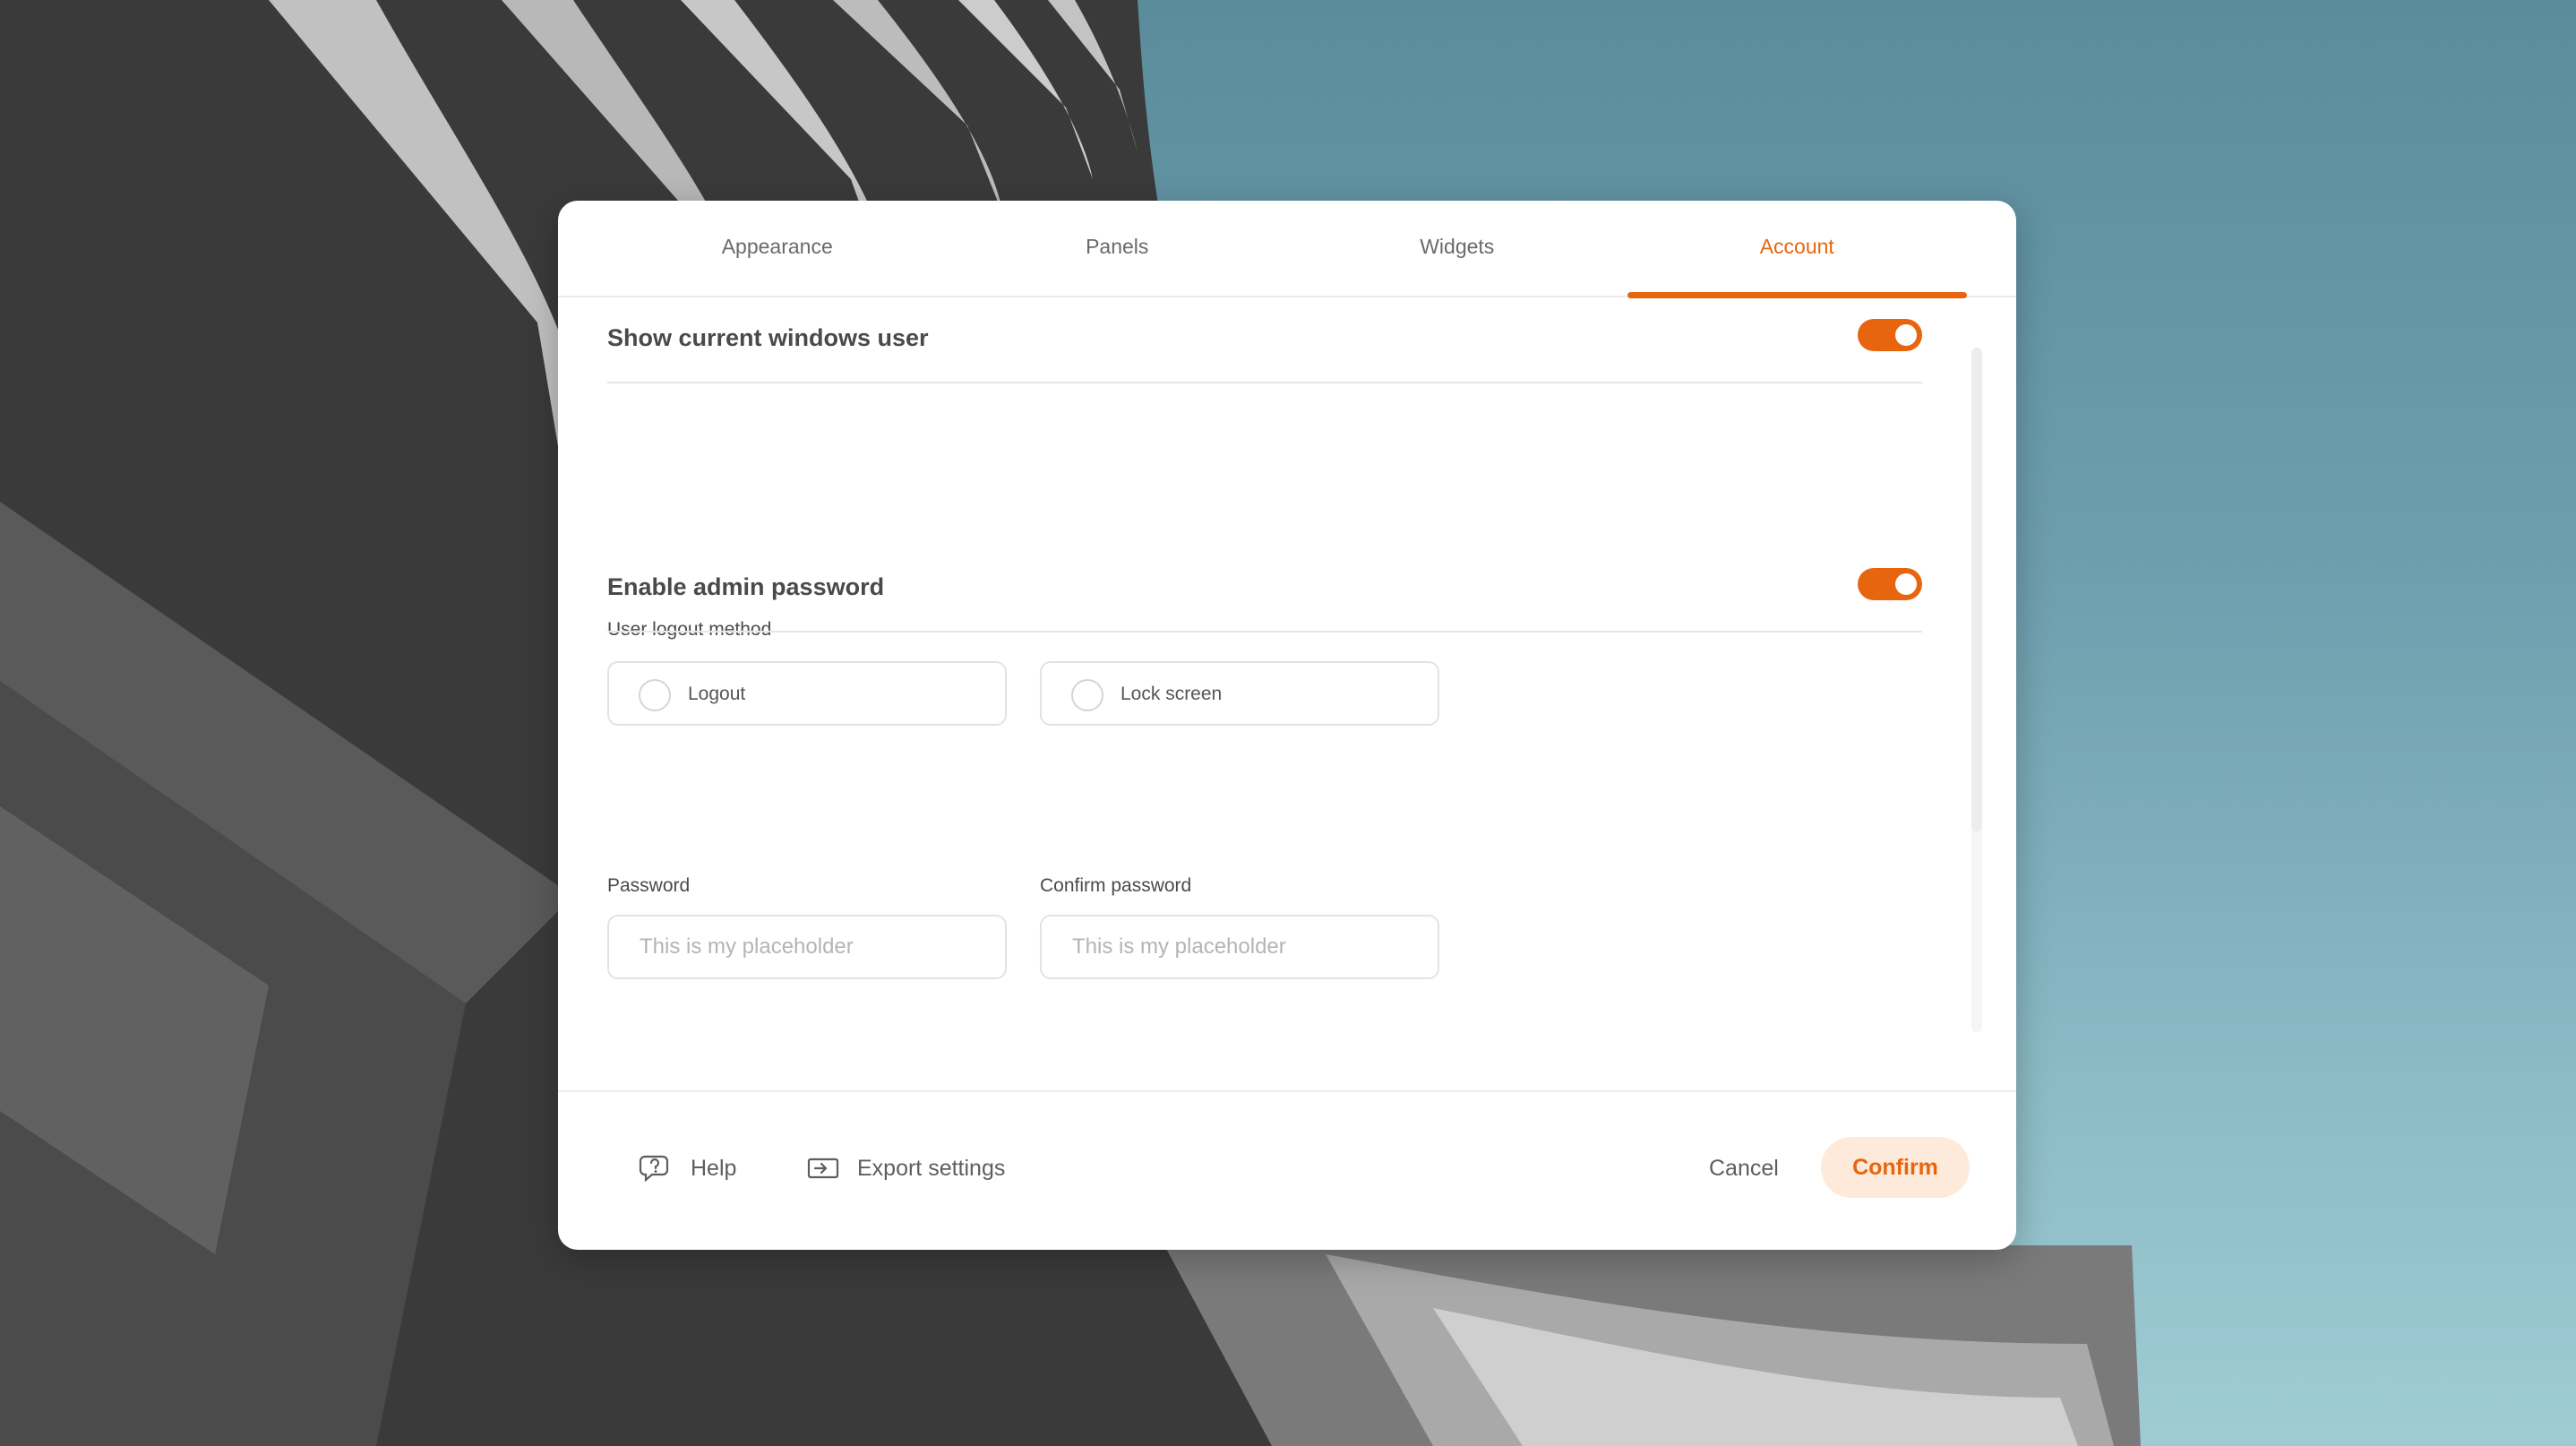 Image resolution: width=2576 pixels, height=1446 pixels. I want to click on admin-password-toggle, so click(1890, 584).